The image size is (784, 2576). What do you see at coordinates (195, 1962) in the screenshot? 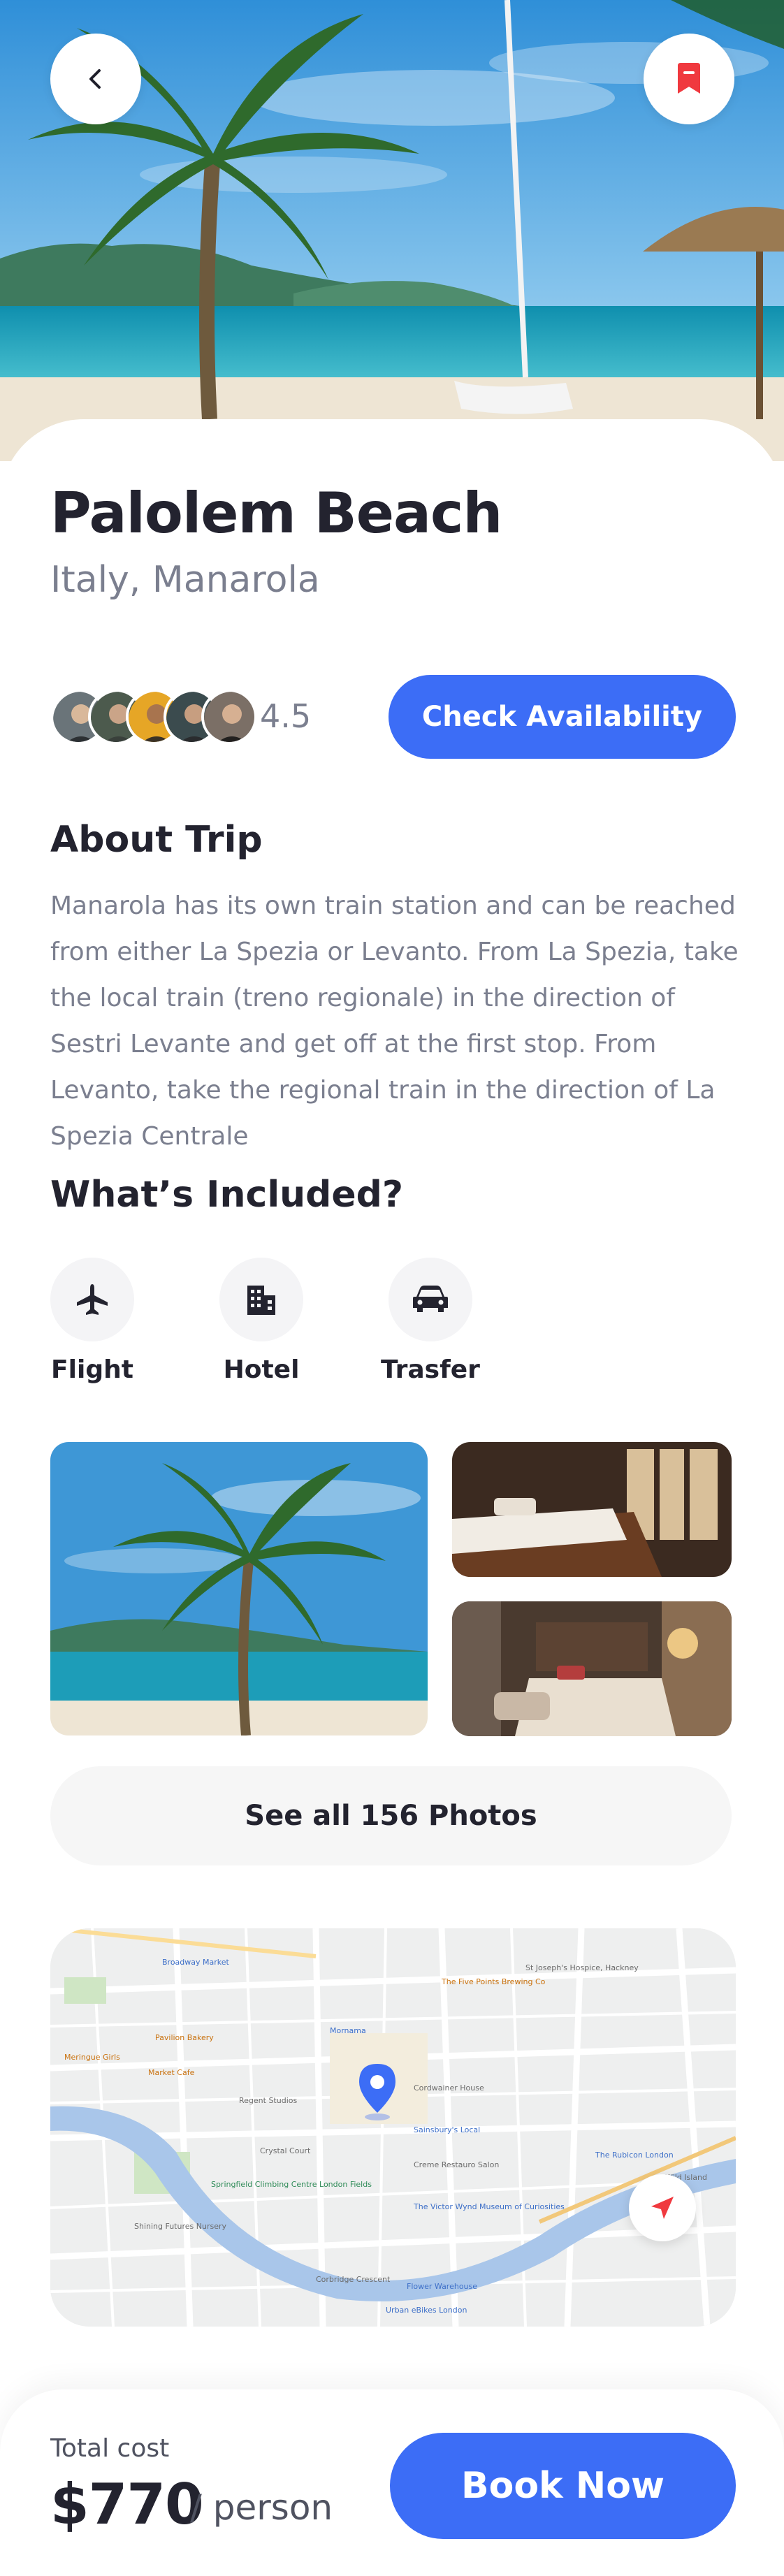
I see `map-label: Broadway Market` at bounding box center [195, 1962].